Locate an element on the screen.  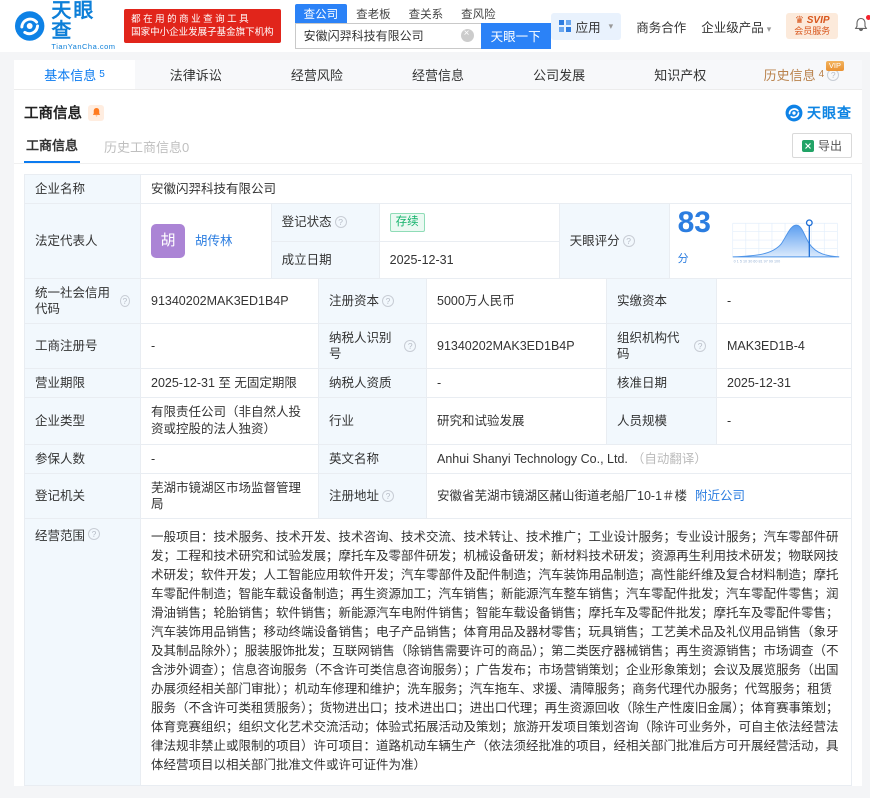
company-name-value: 安徽闪羿科技有限公司 is located at coordinates (214, 189).